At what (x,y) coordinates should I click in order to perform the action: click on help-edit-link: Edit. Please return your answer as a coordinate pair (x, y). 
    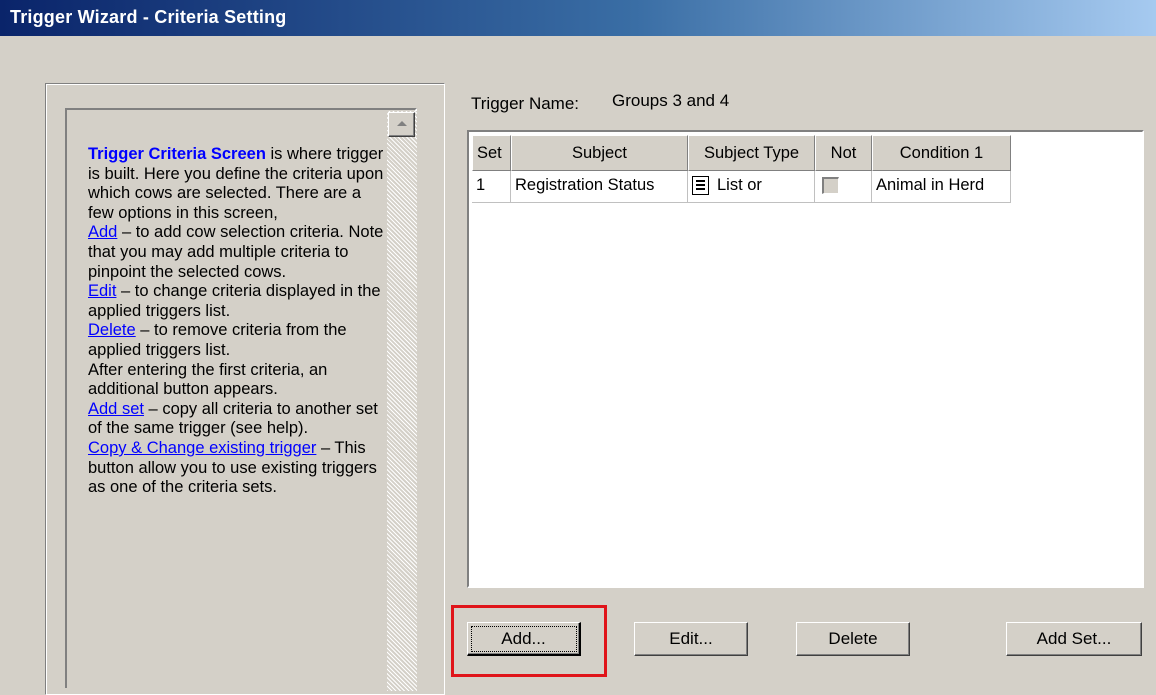
    Looking at the image, I should click on (102, 291).